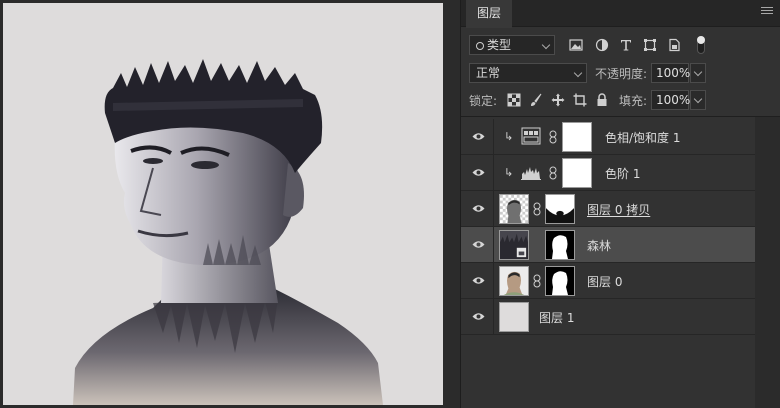 This screenshot has height=408, width=780. What do you see at coordinates (670, 100) in the screenshot?
I see `fill-input: 100%` at bounding box center [670, 100].